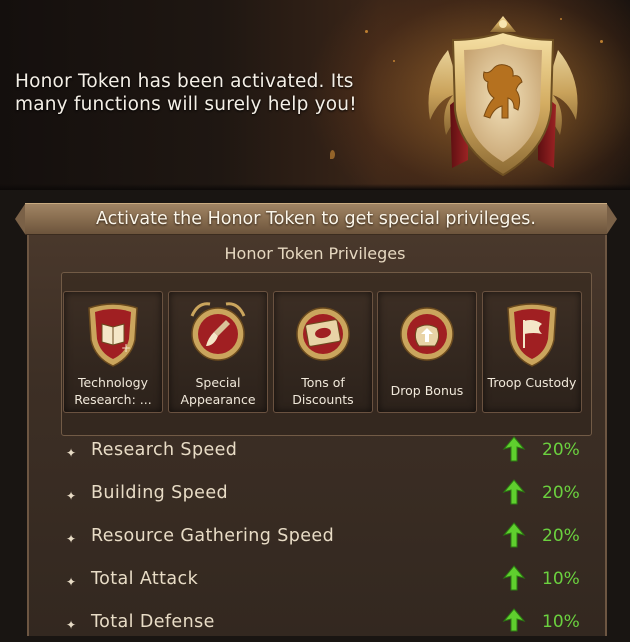  What do you see at coordinates (164, 450) in the screenshot?
I see `stat-name: Research Speed` at bounding box center [164, 450].